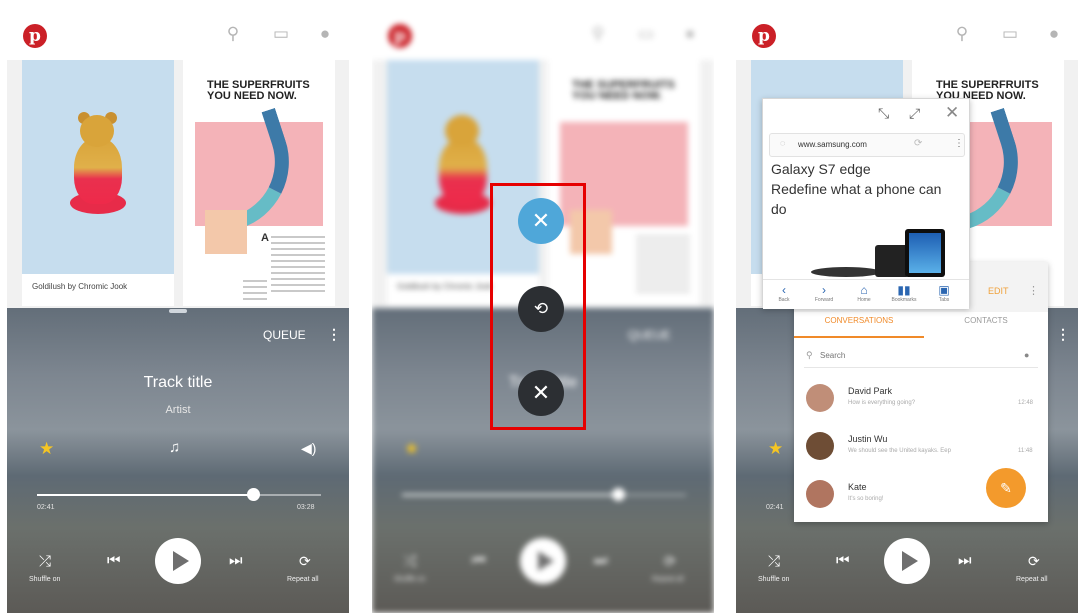  Describe the element at coordinates (944, 300) in the screenshot. I see `nav-label: Tabs` at that location.